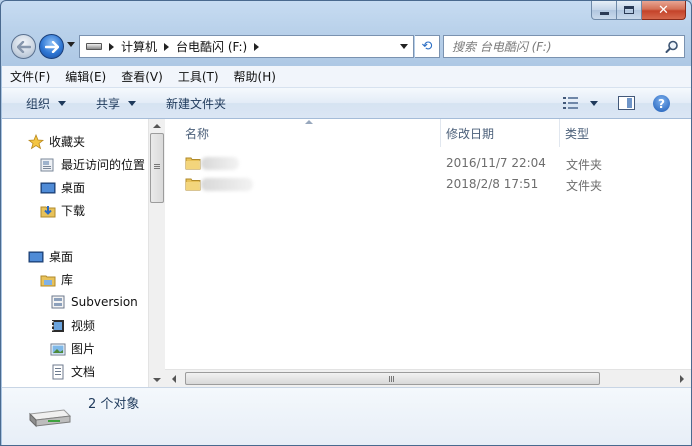  I want to click on nav-favorites: 收藏夹, so click(56, 141).